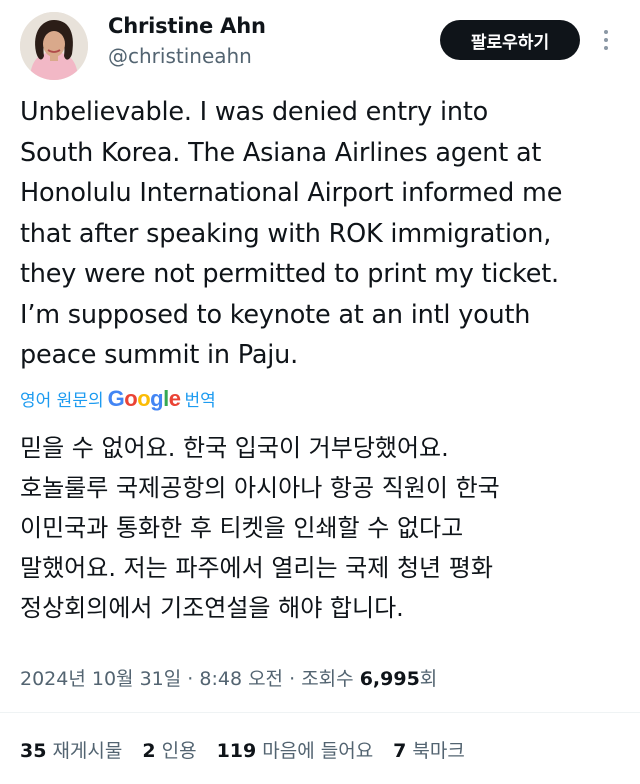 The height and width of the screenshot is (784, 640). I want to click on bookmarks-stat: 7 북마크, so click(429, 749).